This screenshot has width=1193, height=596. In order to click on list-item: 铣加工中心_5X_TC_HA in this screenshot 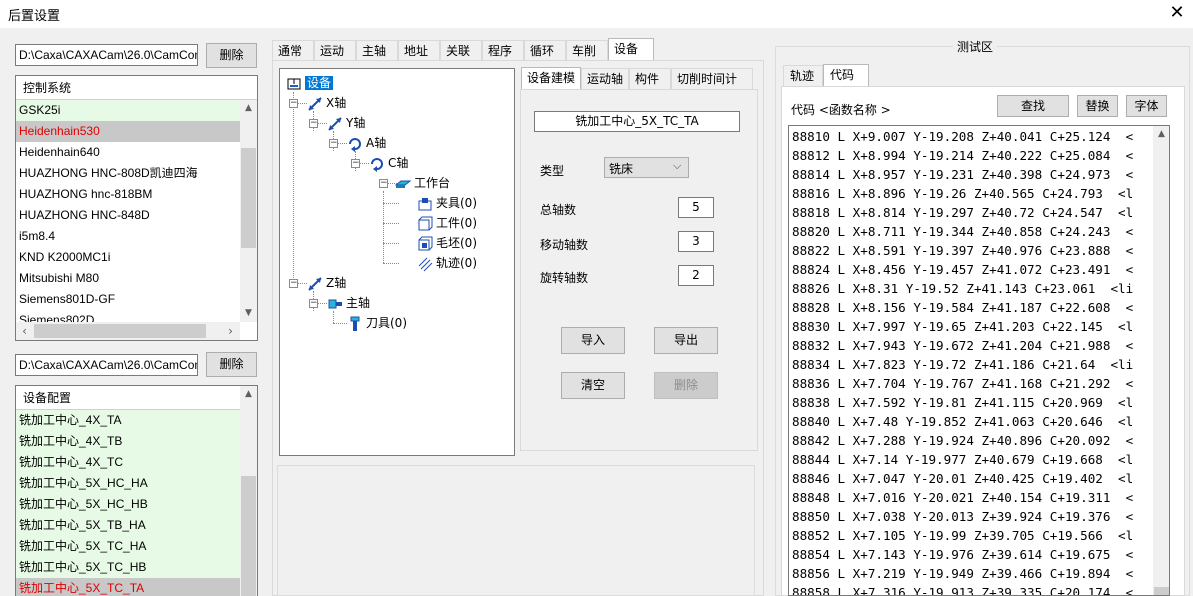, I will do `click(128, 546)`.